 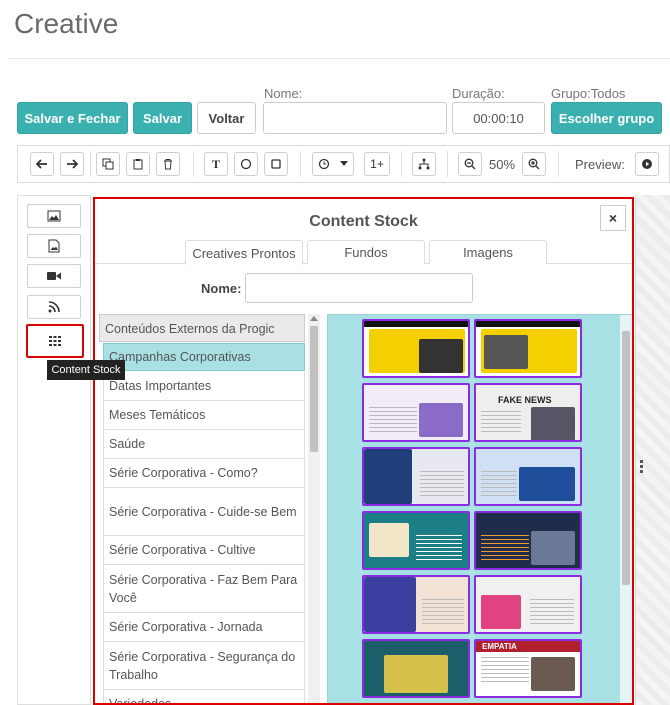 What do you see at coordinates (204, 444) in the screenshot?
I see `category-item: Saúde` at bounding box center [204, 444].